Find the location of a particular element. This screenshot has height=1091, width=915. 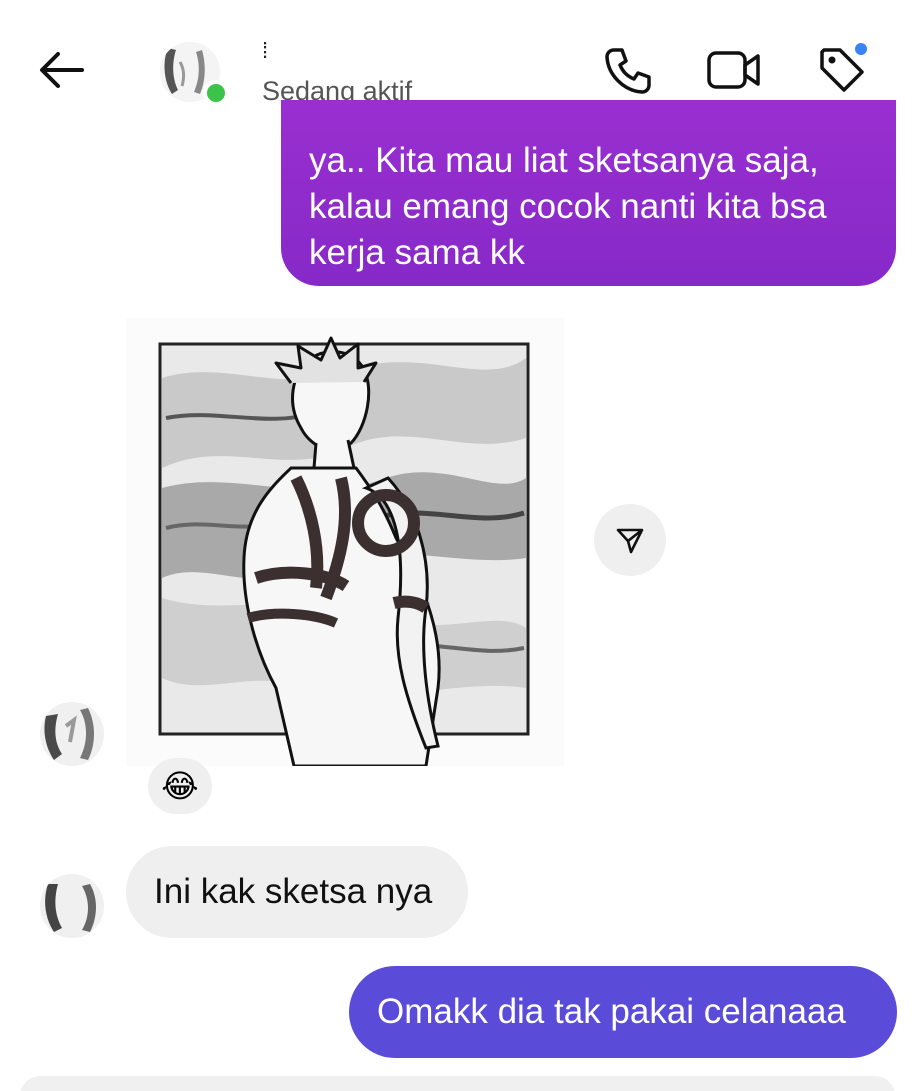

message-text: Omakk dia tak pakai celanaaa is located at coordinates (611, 1011).